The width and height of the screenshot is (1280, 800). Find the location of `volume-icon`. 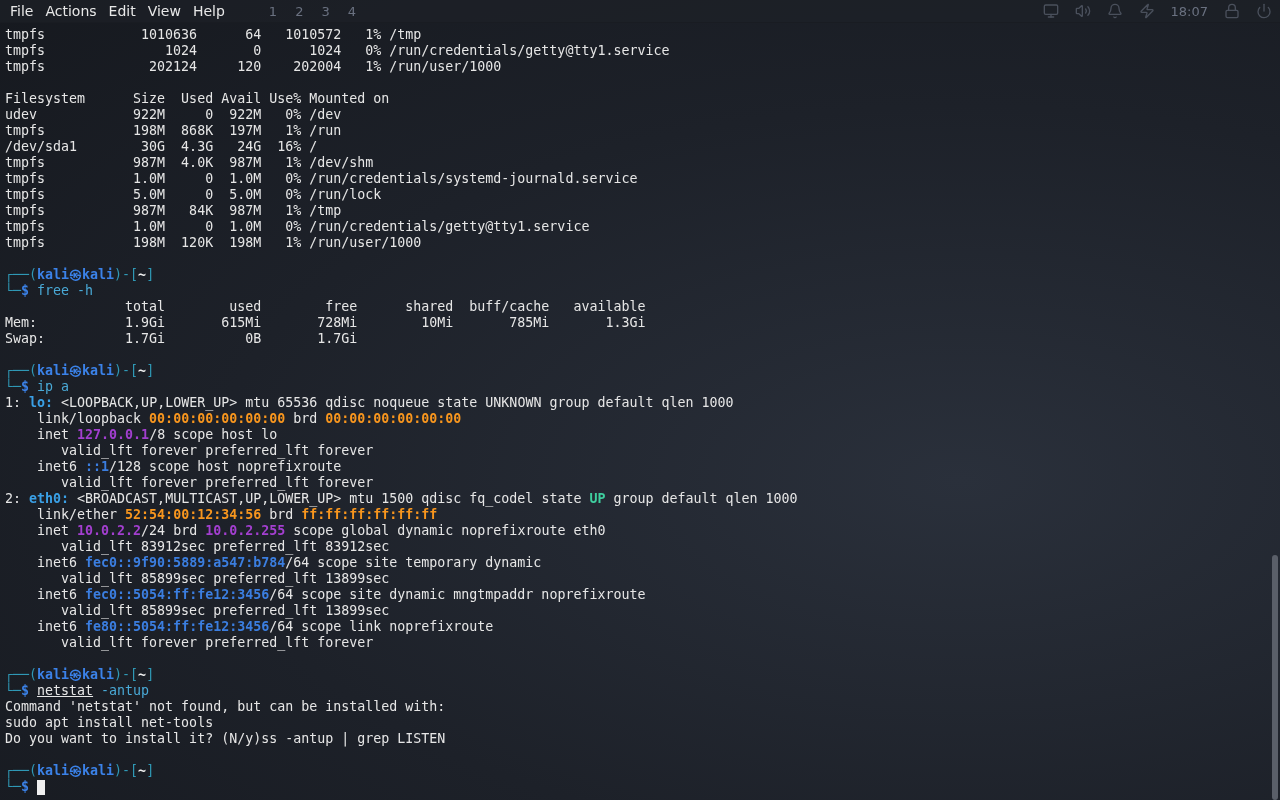

volume-icon is located at coordinates (1082, 11).